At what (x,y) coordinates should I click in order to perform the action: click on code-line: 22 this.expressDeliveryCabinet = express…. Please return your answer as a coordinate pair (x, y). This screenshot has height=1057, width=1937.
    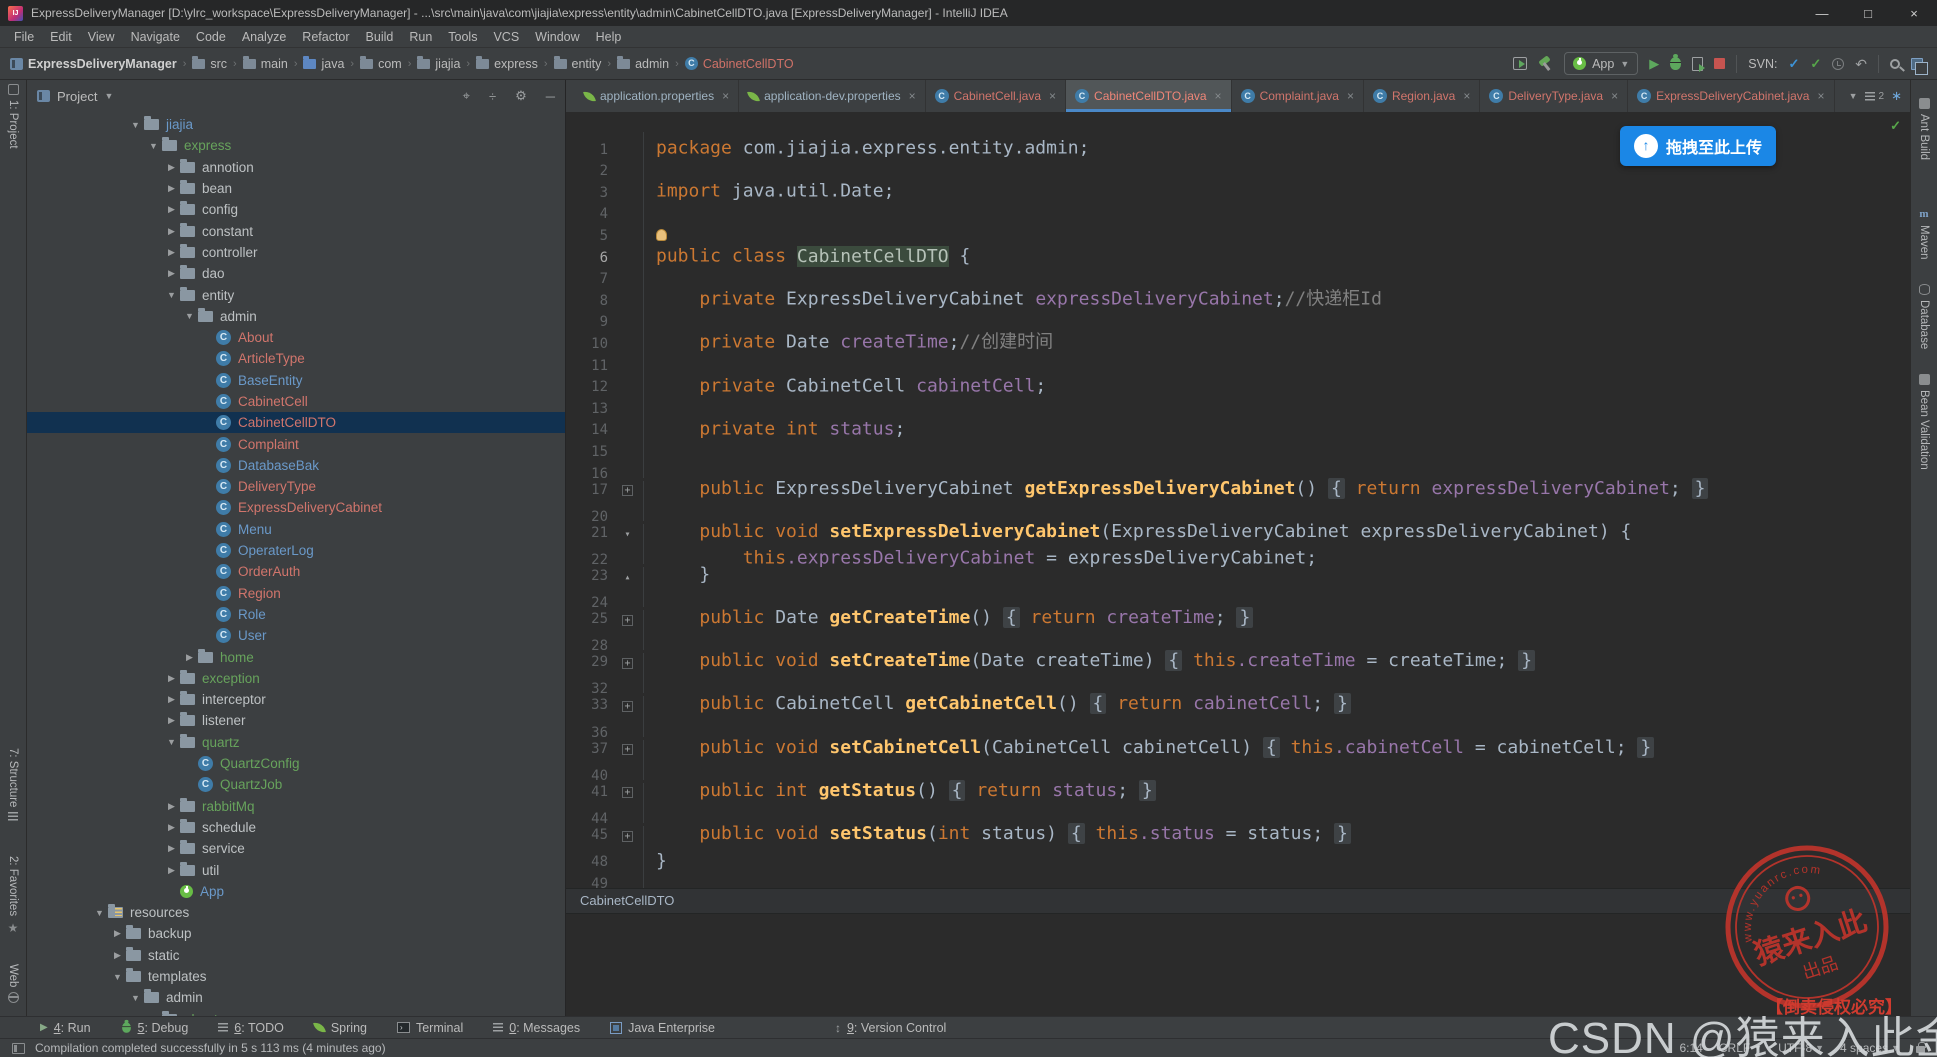
    Looking at the image, I should click on (1238, 555).